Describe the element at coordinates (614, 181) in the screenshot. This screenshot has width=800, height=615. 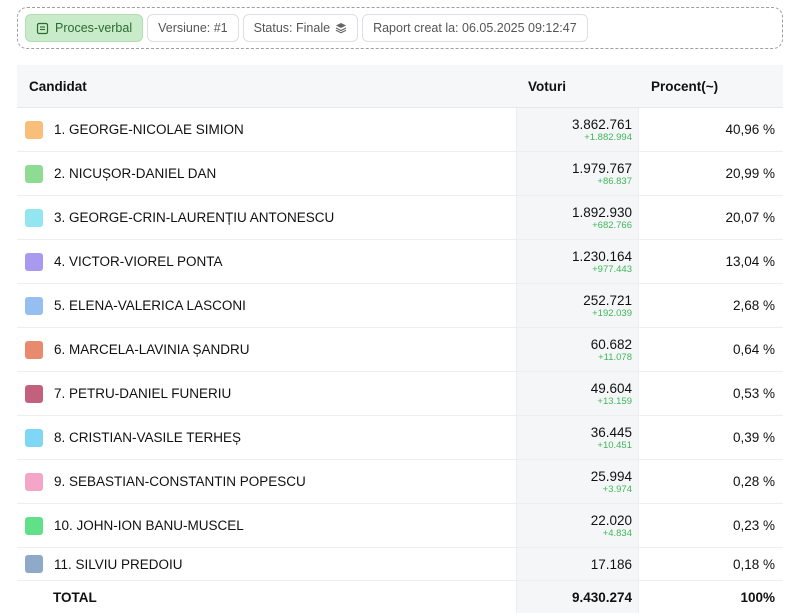
I see `votes-delta: +86.837` at that location.